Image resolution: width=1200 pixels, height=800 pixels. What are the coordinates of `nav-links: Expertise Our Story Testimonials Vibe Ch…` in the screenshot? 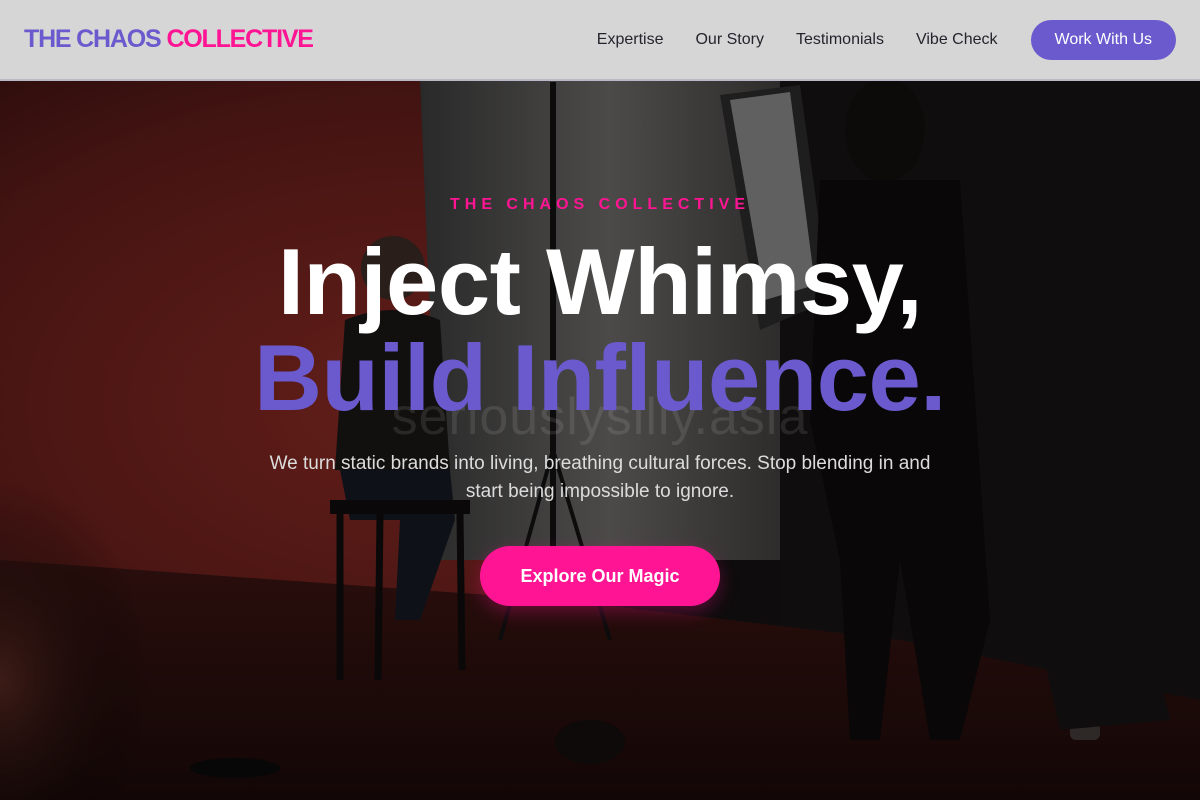 It's located at (797, 40).